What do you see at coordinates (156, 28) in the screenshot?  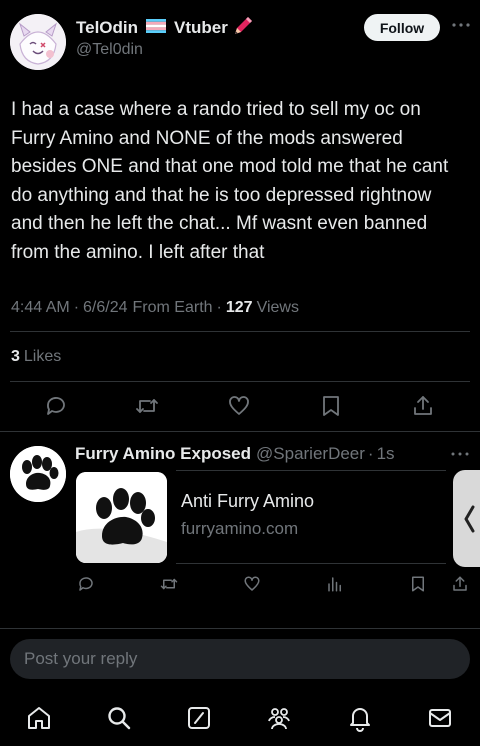 I see `trans-flag-icon` at bounding box center [156, 28].